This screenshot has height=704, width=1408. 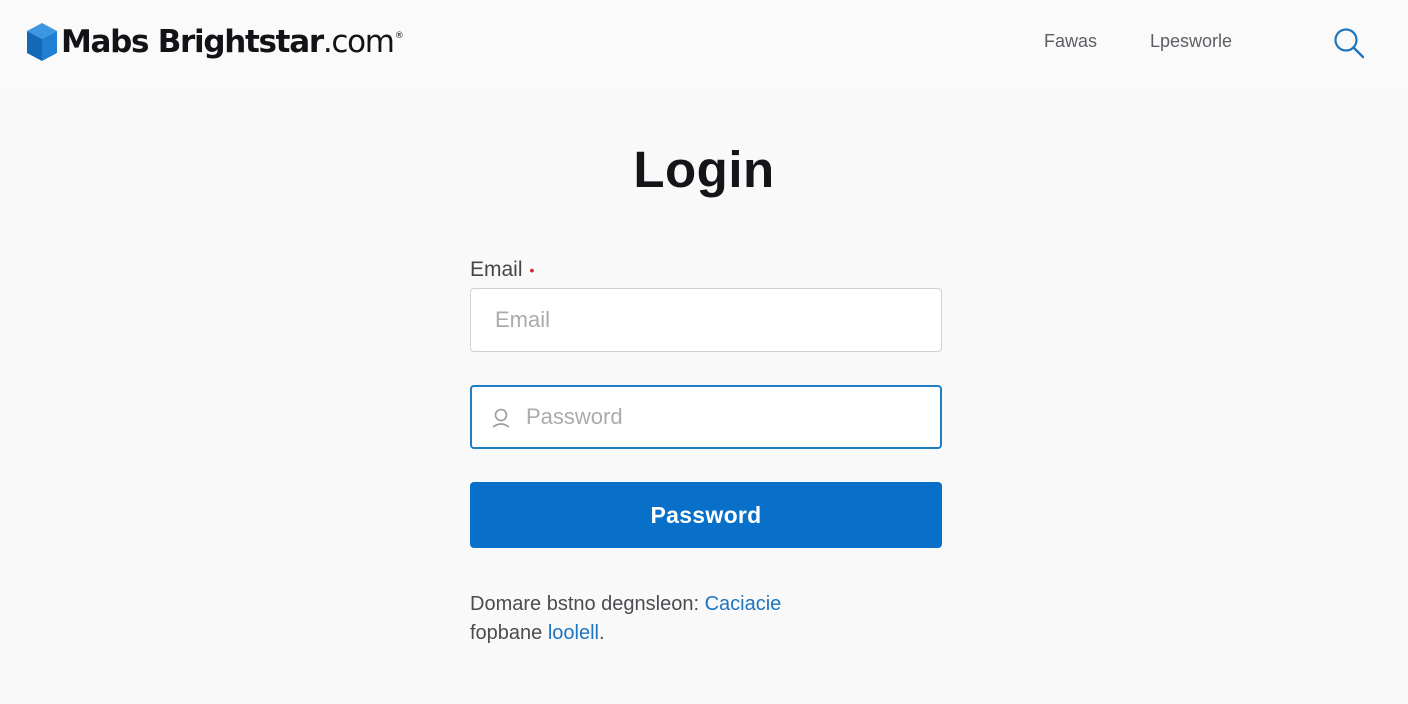 What do you see at coordinates (704, 44) in the screenshot?
I see `site-header: Mabs Brightstar.com® Fawas Lpesworle` at bounding box center [704, 44].